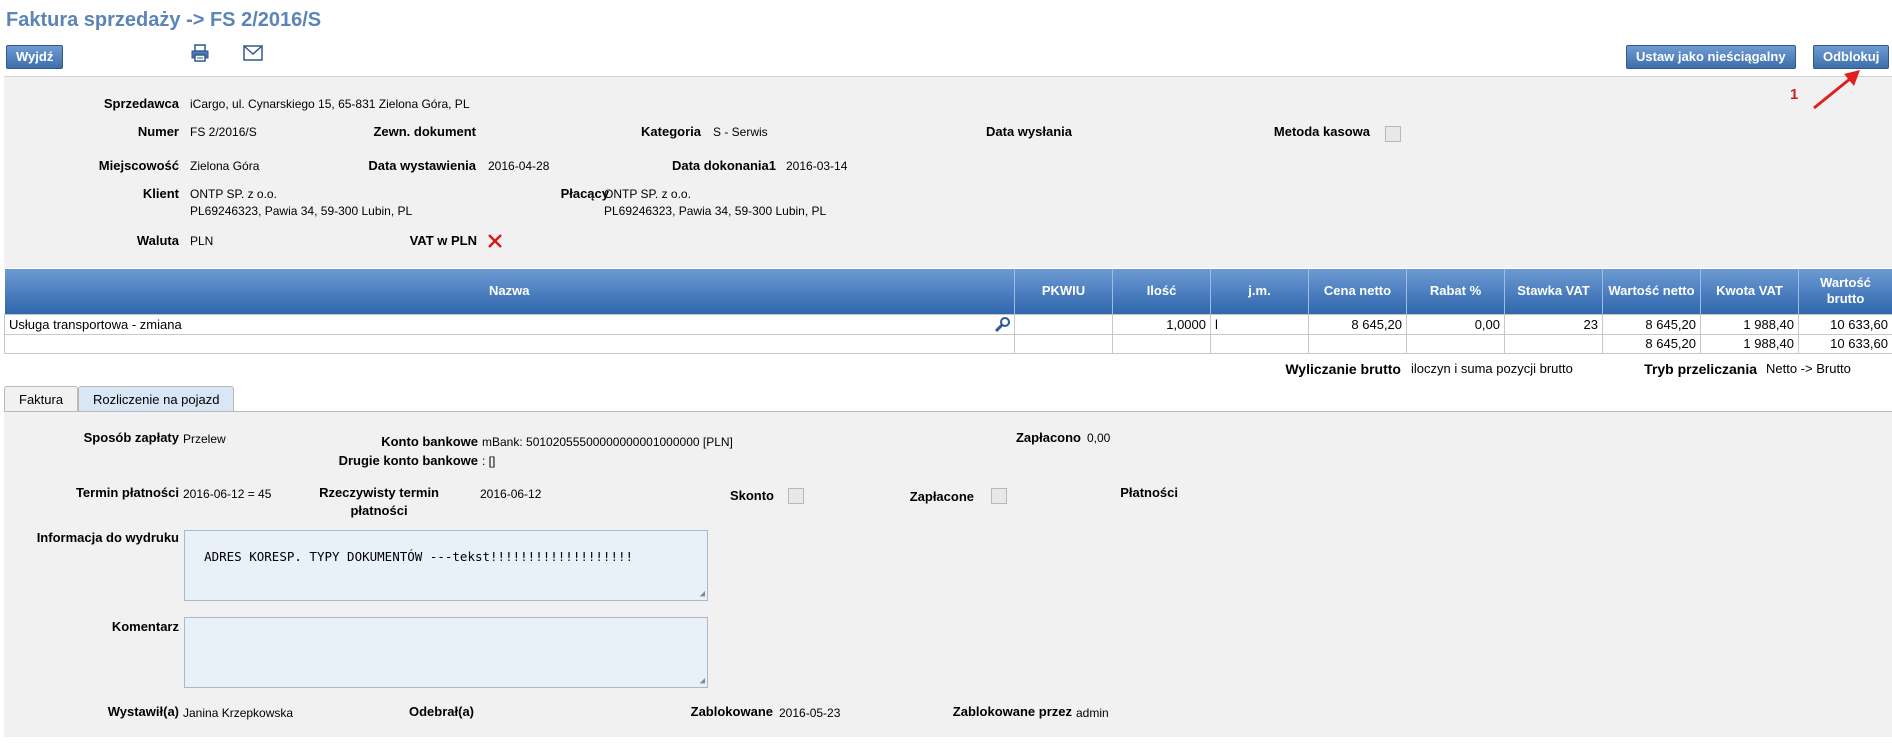 This screenshot has height=743, width=1892. What do you see at coordinates (751, 495) in the screenshot?
I see `discount-label: Skonto` at bounding box center [751, 495].